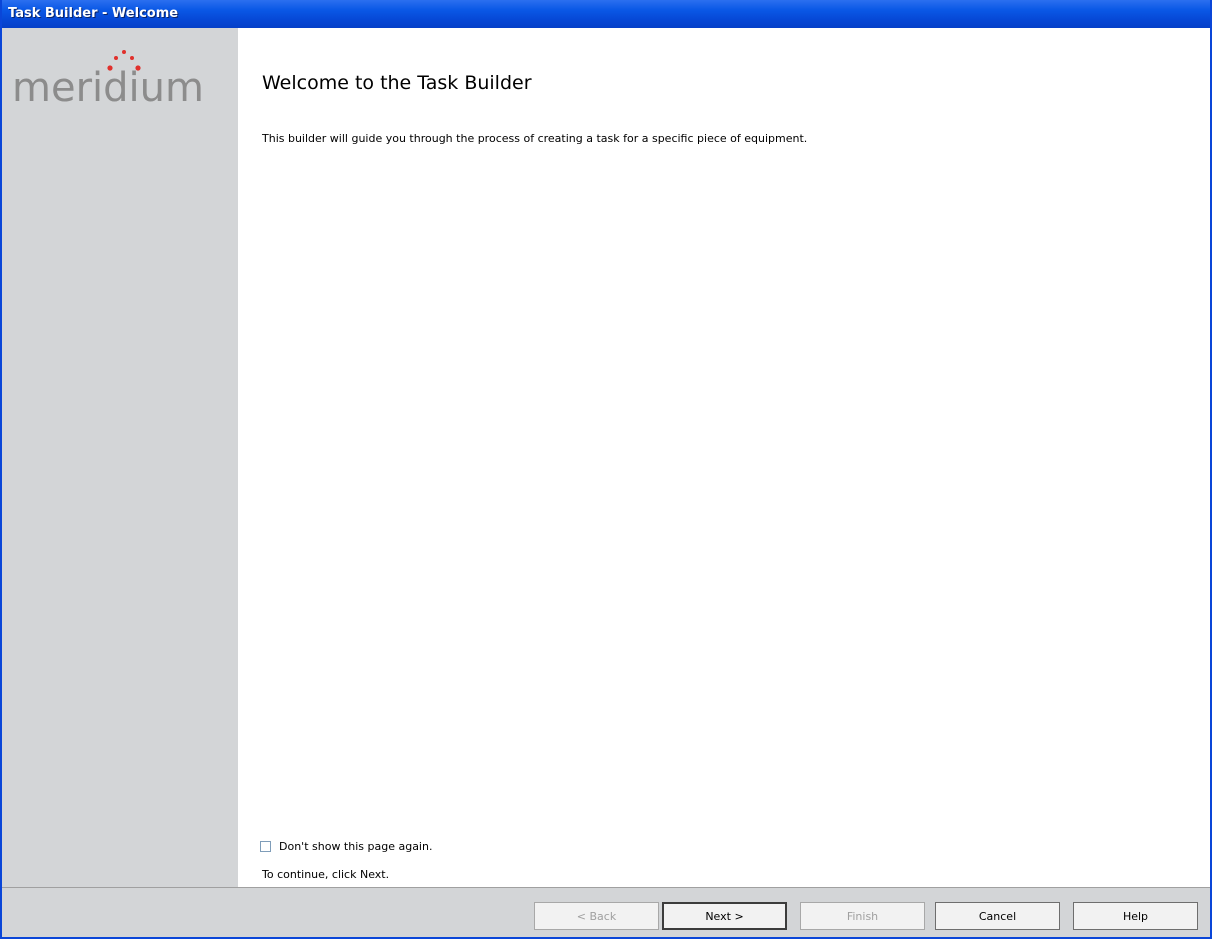 The image size is (1212, 939). Describe the element at coordinates (724, 916) in the screenshot. I see `next-button: Next >` at that location.